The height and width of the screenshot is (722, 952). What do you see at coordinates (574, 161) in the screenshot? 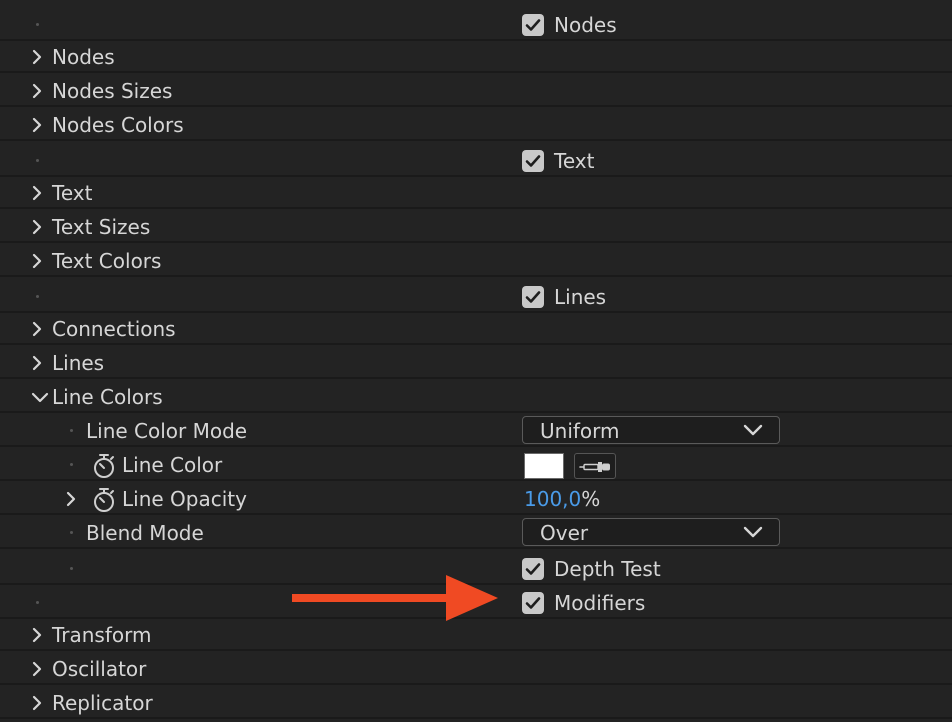
I see `text-checkbox-label: Text` at bounding box center [574, 161].